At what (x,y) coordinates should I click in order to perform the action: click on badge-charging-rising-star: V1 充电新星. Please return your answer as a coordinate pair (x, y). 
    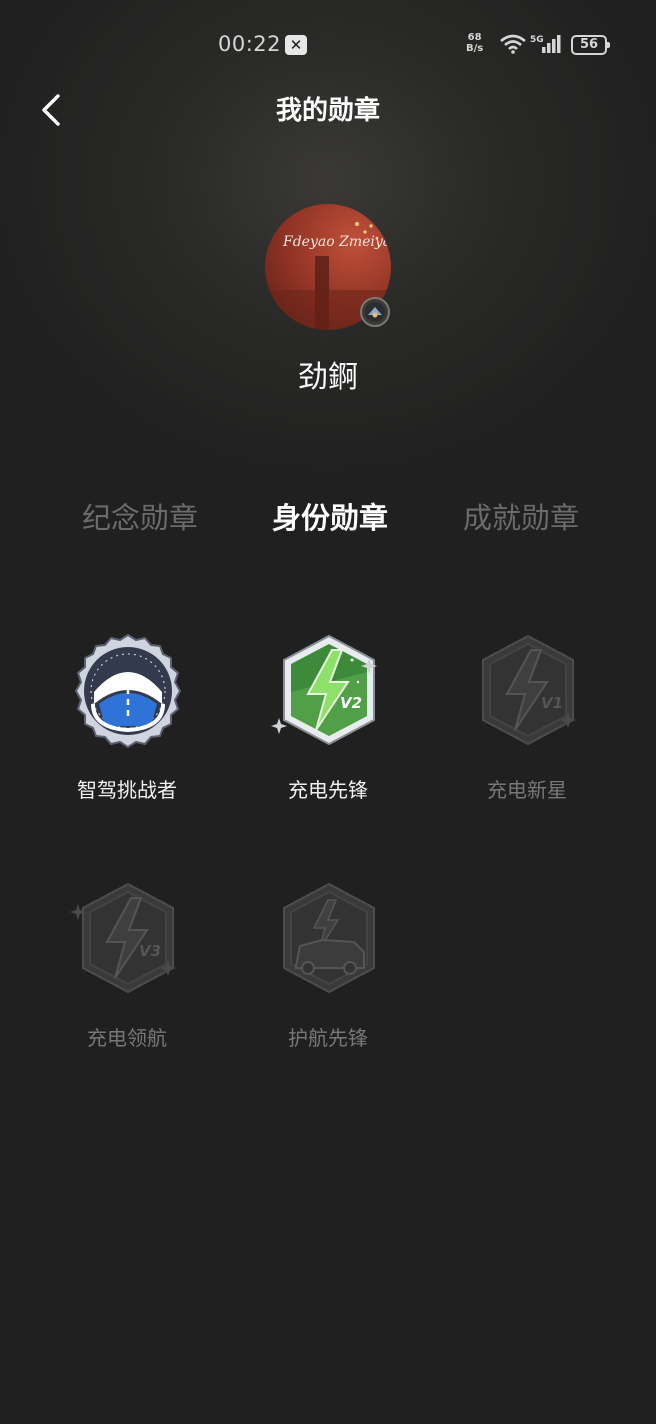
    Looking at the image, I should click on (527, 727).